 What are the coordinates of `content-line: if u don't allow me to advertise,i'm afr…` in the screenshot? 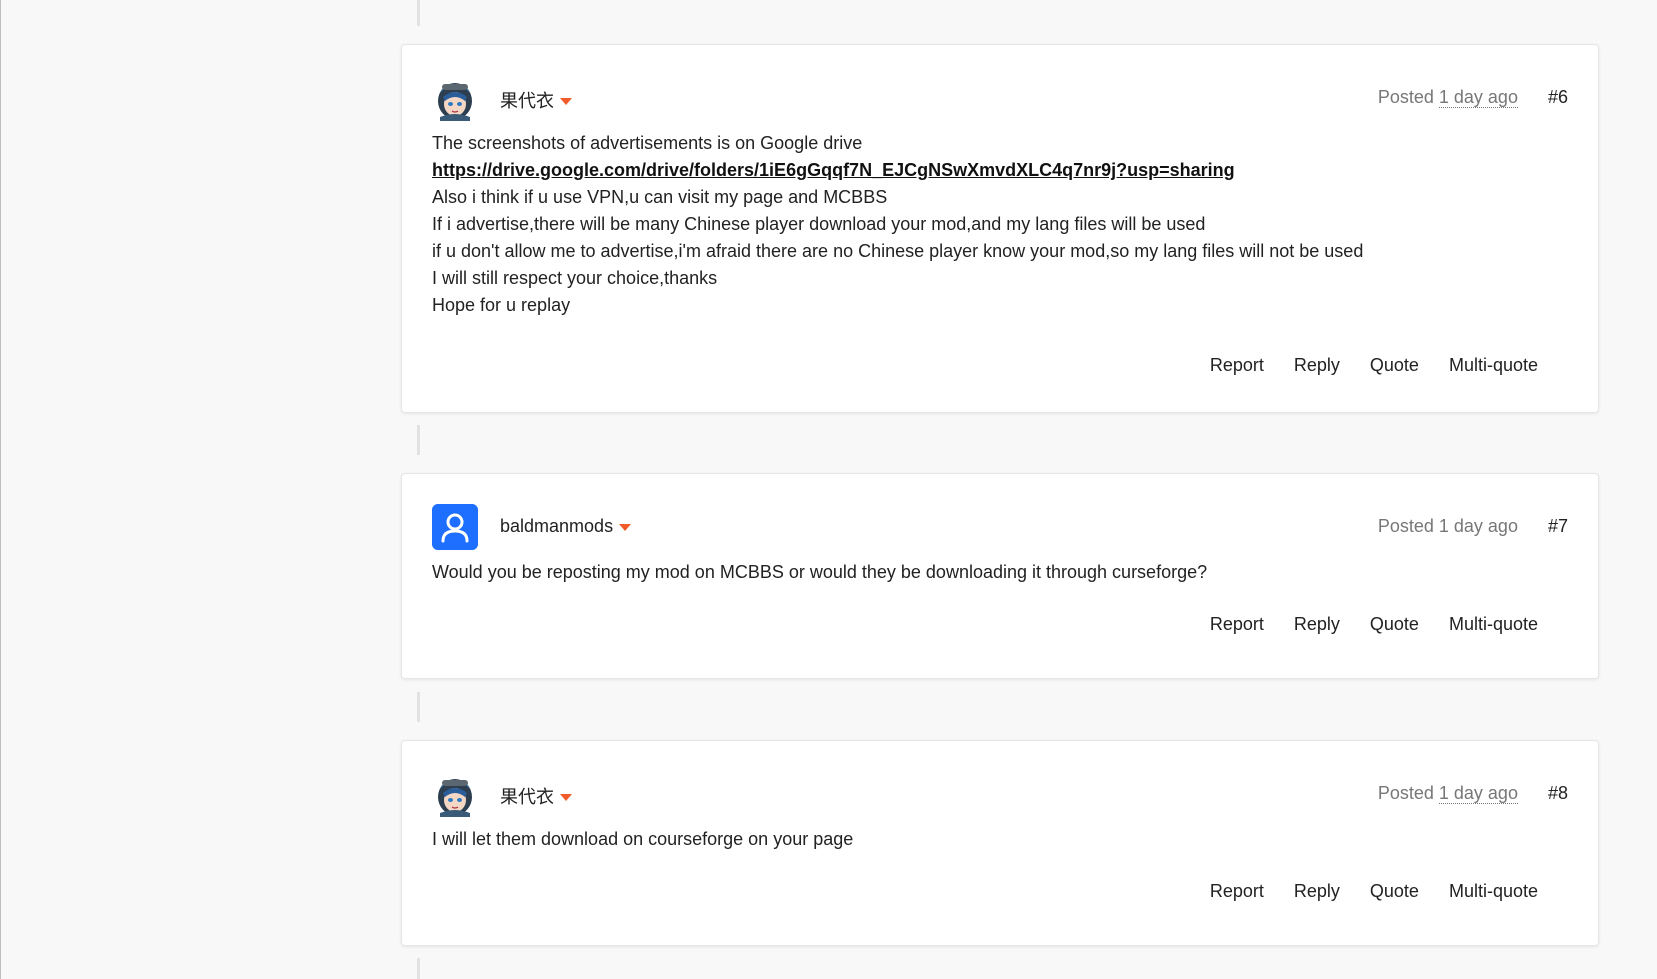 It's located at (898, 251).